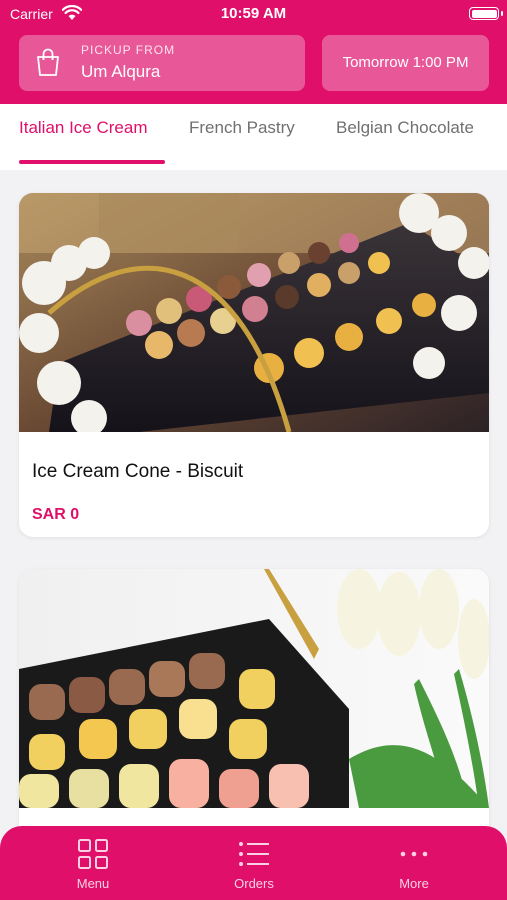 This screenshot has width=507, height=900. I want to click on tab-belgian-chocolate: Belgian Chocolate, so click(405, 128).